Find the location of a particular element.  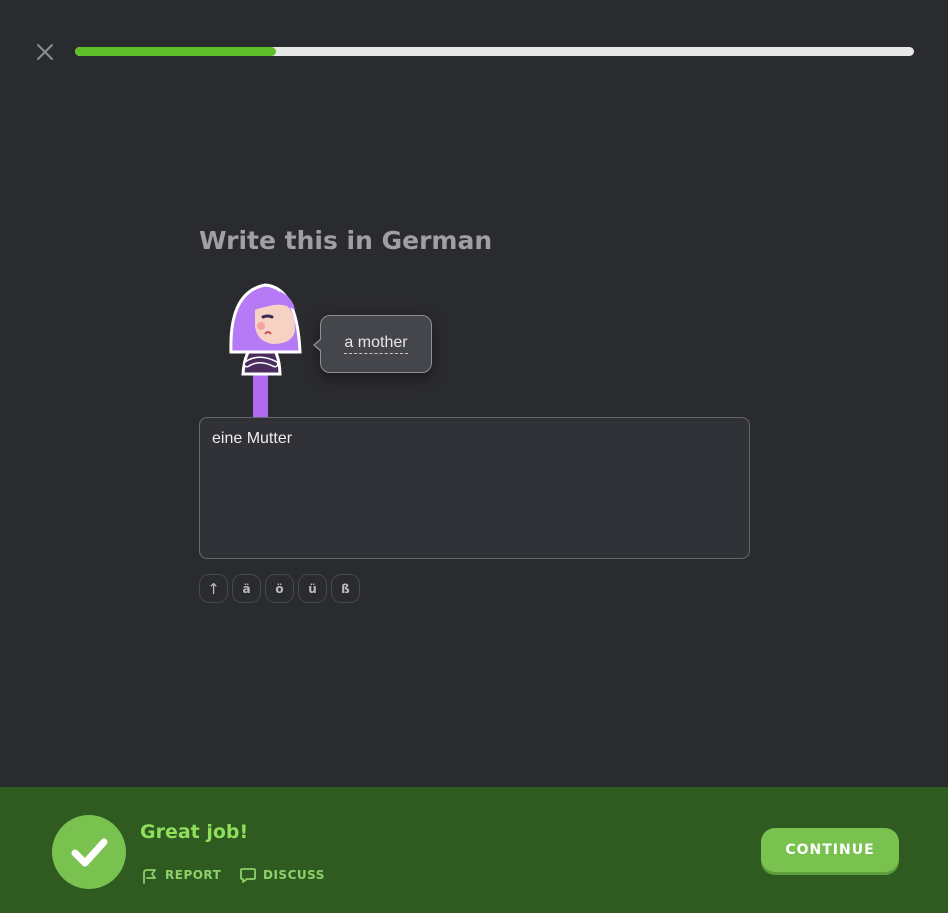

key-u-umlaut: ü is located at coordinates (312, 588).